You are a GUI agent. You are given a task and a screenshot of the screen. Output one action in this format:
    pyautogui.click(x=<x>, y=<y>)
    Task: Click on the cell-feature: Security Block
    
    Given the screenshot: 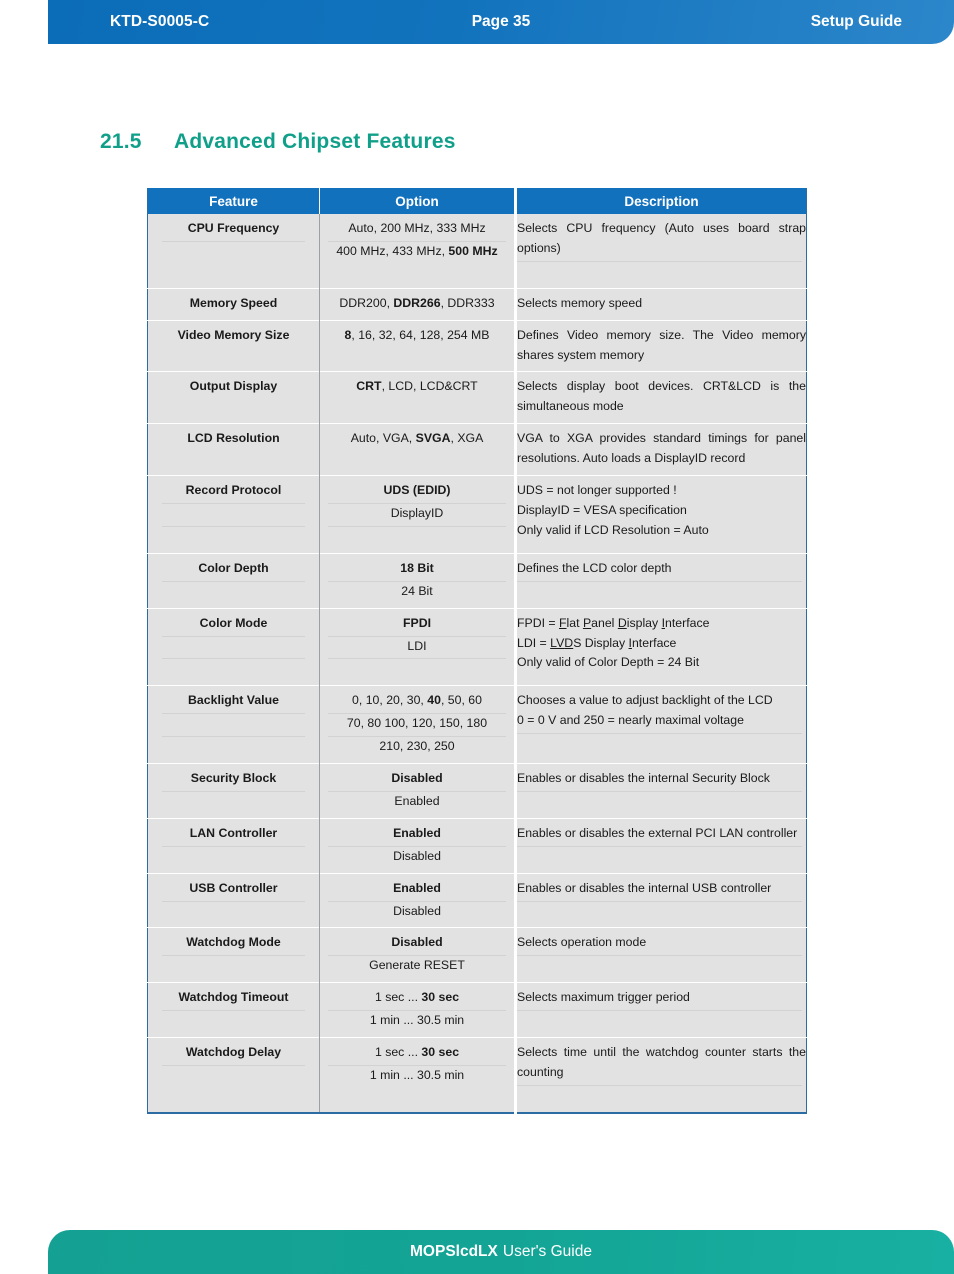 What is the action you would take?
    pyautogui.click(x=233, y=791)
    